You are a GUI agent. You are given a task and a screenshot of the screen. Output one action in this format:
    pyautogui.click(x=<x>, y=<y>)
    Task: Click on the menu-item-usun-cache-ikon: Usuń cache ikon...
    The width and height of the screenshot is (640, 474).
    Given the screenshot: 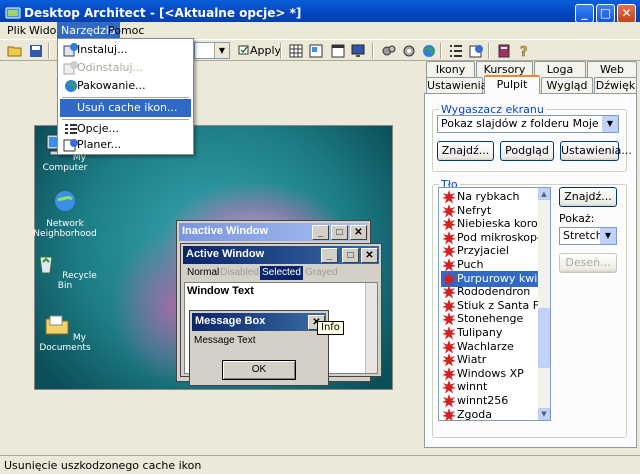 What is the action you would take?
    pyautogui.click(x=125, y=108)
    